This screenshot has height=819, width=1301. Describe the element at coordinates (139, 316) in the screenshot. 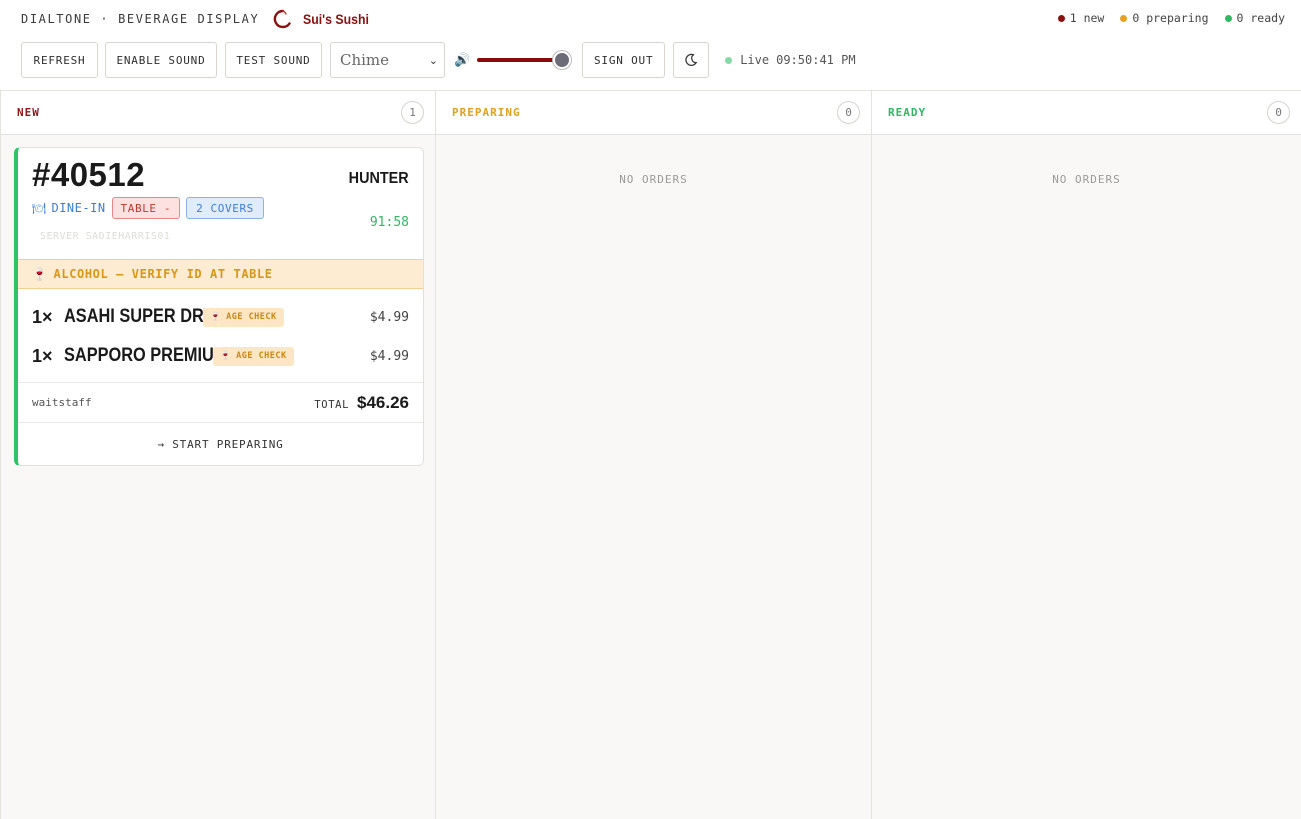

I see `item-name: ASAHI SUPER DRY` at that location.